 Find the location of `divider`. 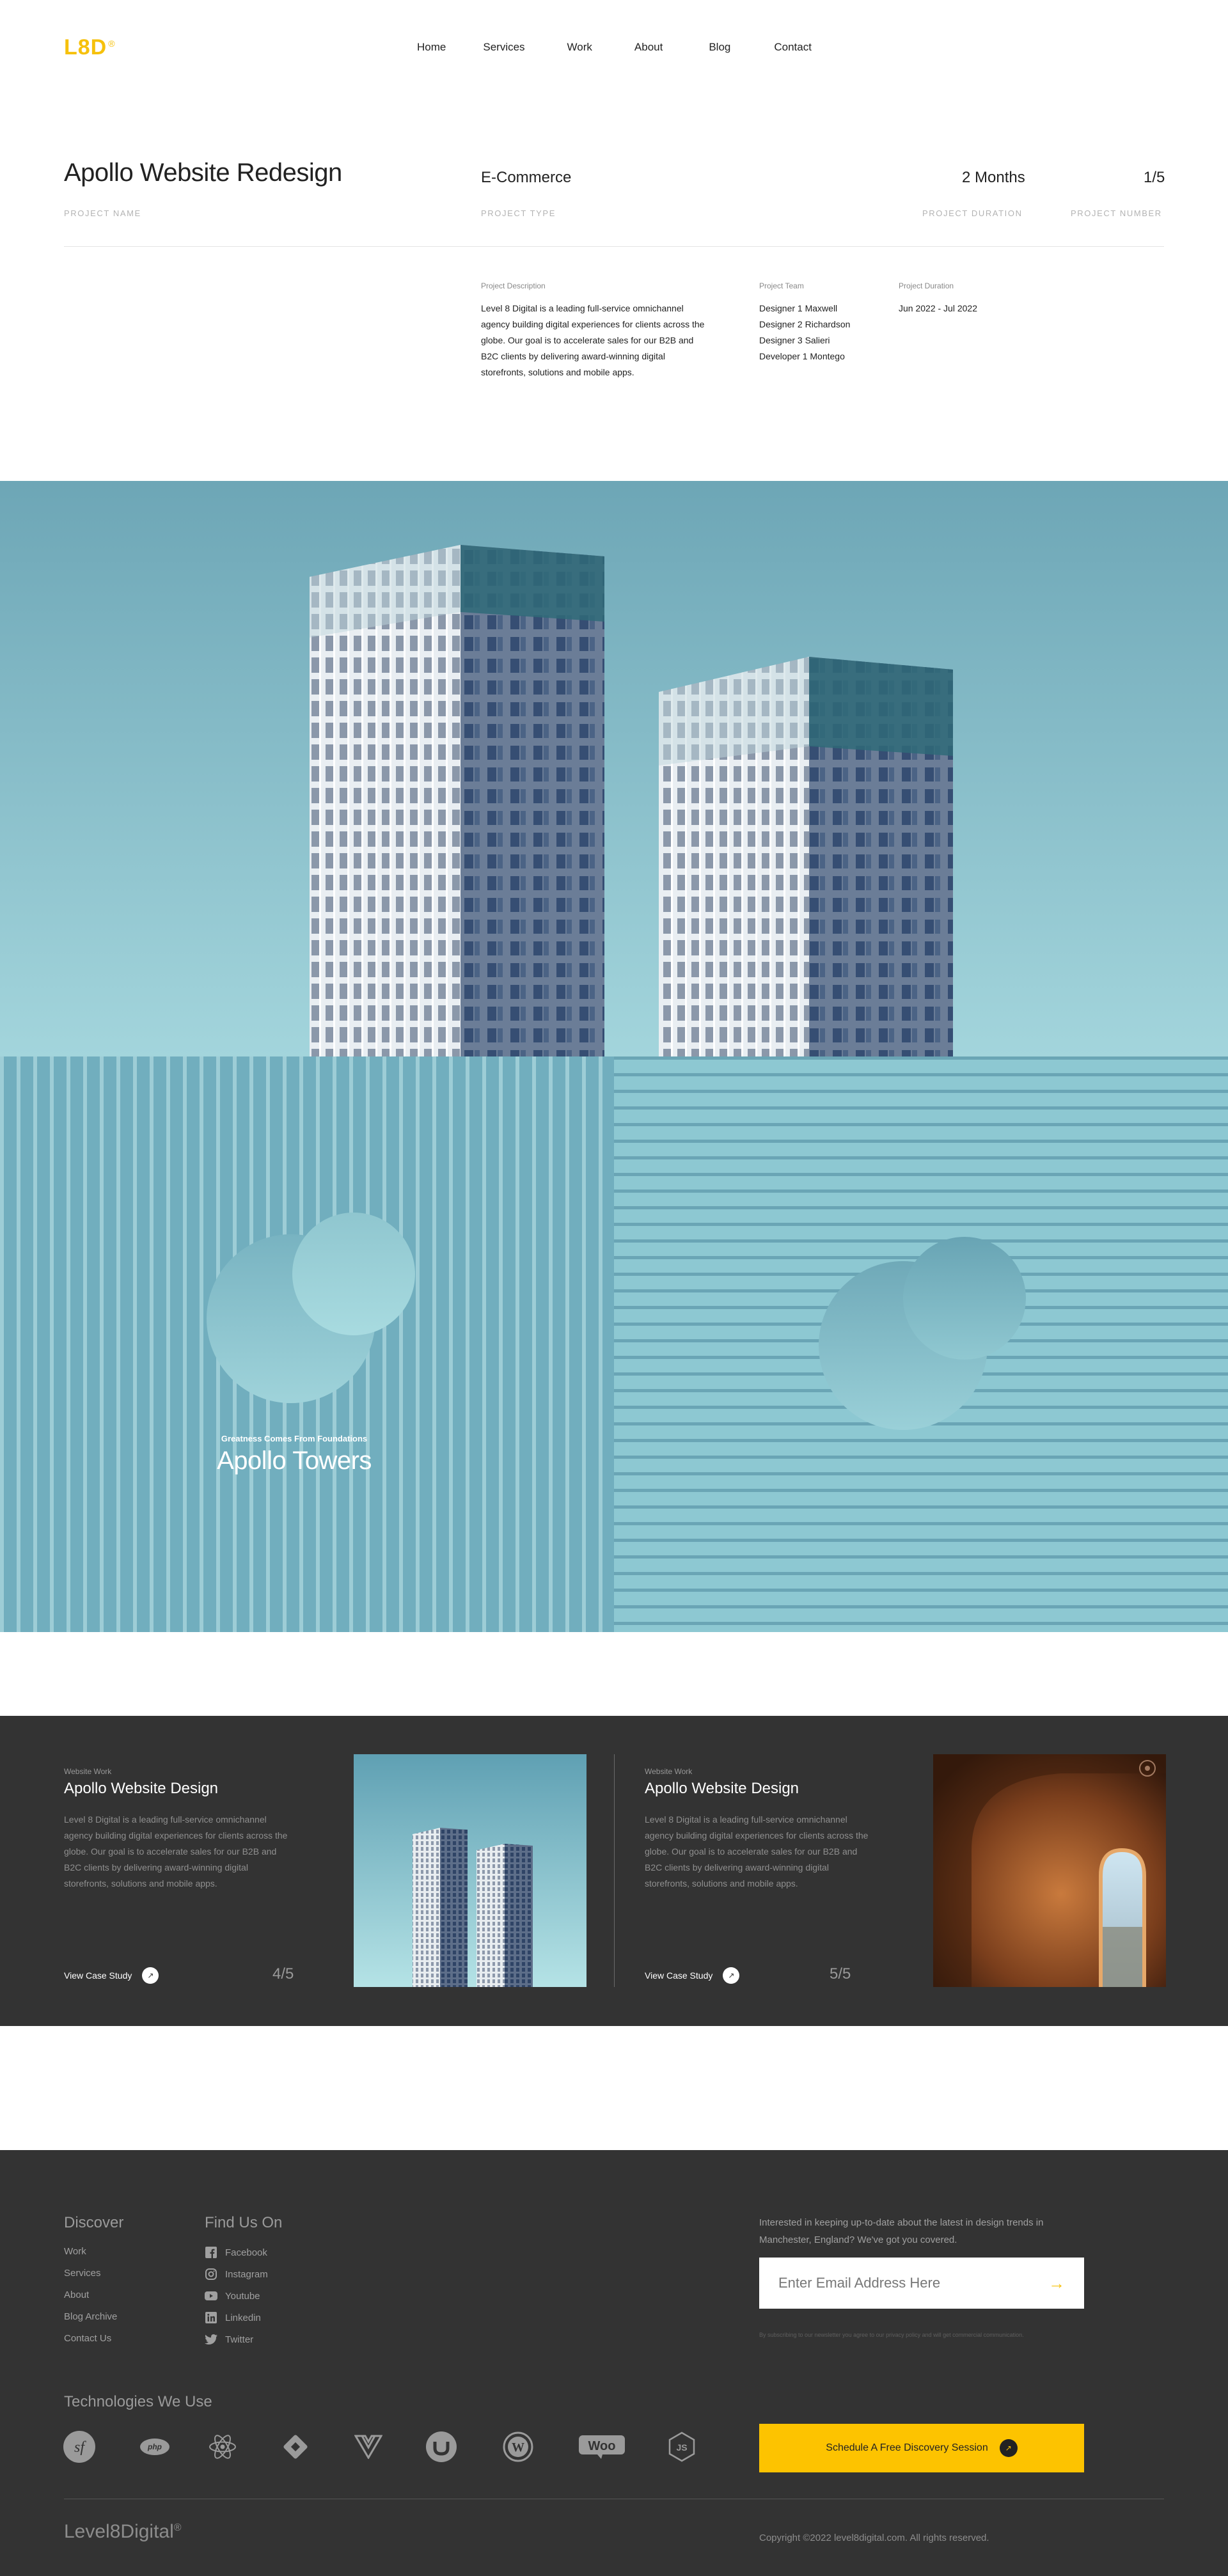

divider is located at coordinates (614, 246).